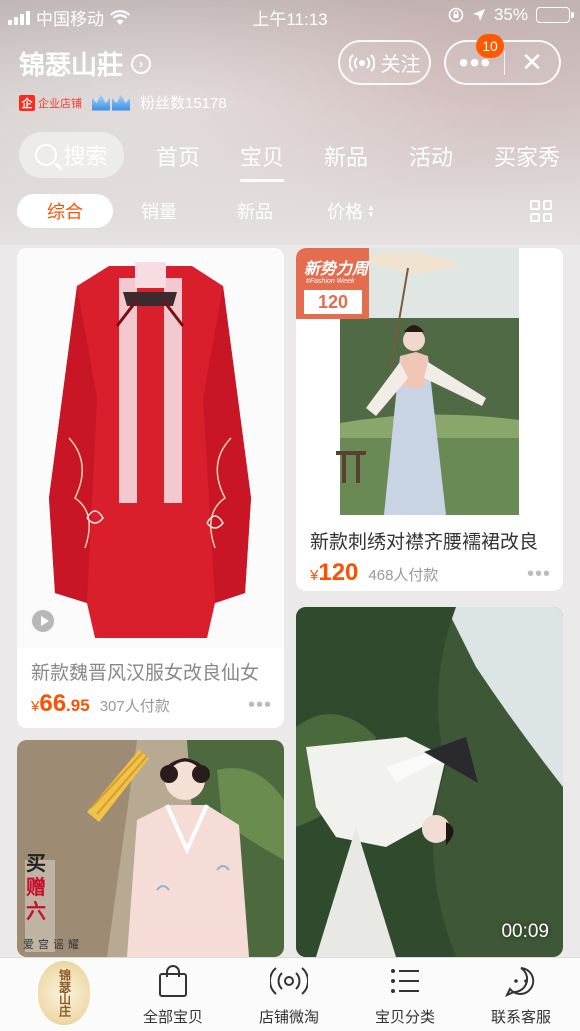 The width and height of the screenshot is (580, 1031). What do you see at coordinates (400, 65) in the screenshot?
I see `follow-label: 关注` at bounding box center [400, 65].